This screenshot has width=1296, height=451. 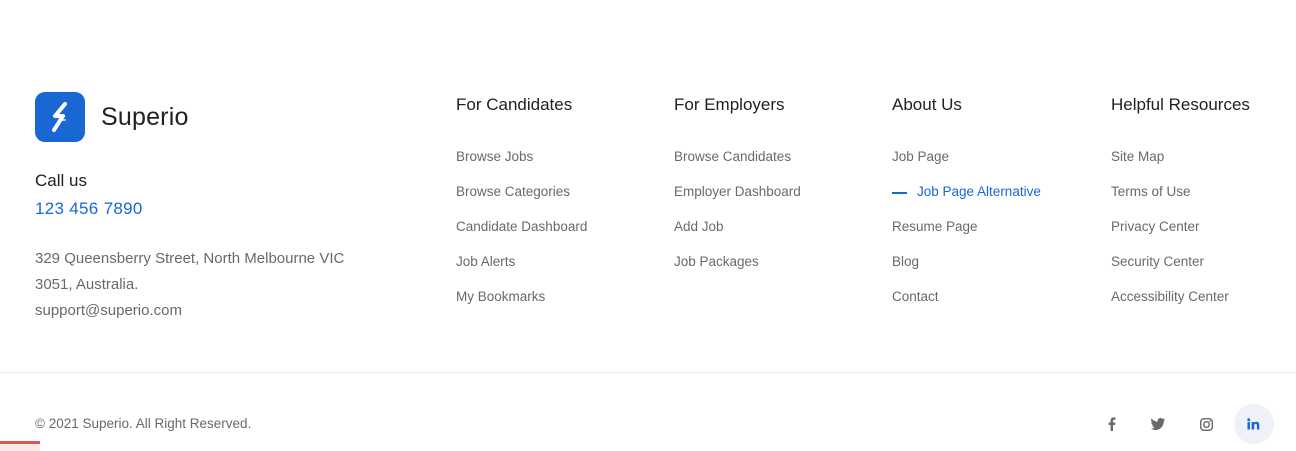 I want to click on instagram-icon, so click(x=1206, y=424).